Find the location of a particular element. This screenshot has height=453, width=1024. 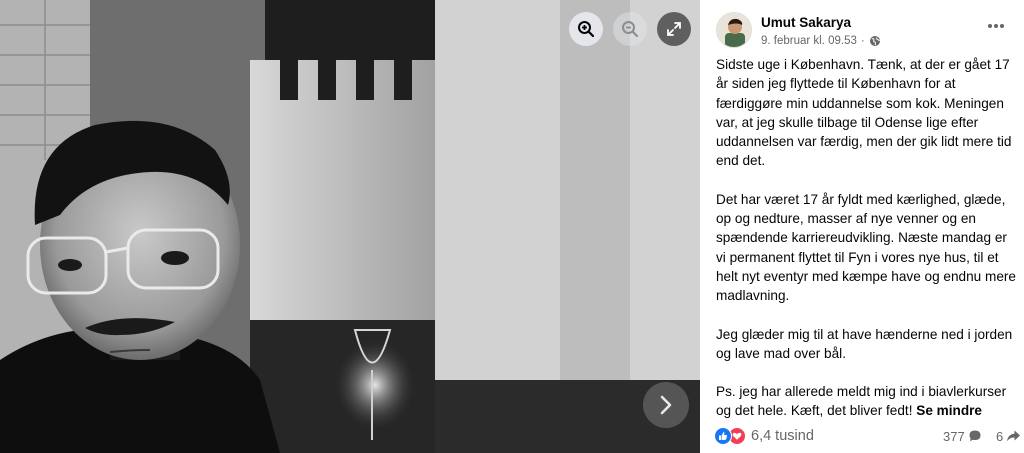

zoom-in-icon is located at coordinates (586, 29).